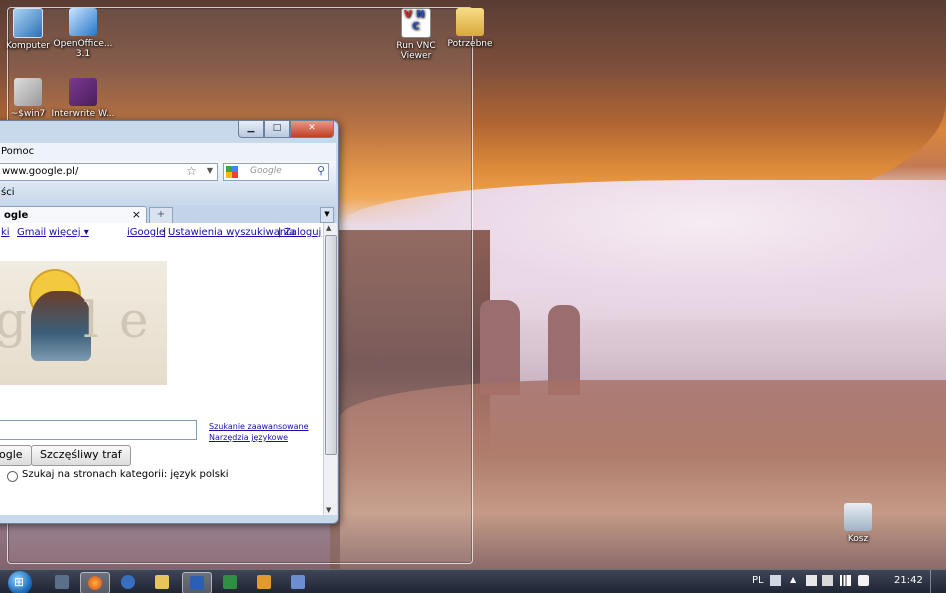  I want to click on computer-icon, so click(28, 23).